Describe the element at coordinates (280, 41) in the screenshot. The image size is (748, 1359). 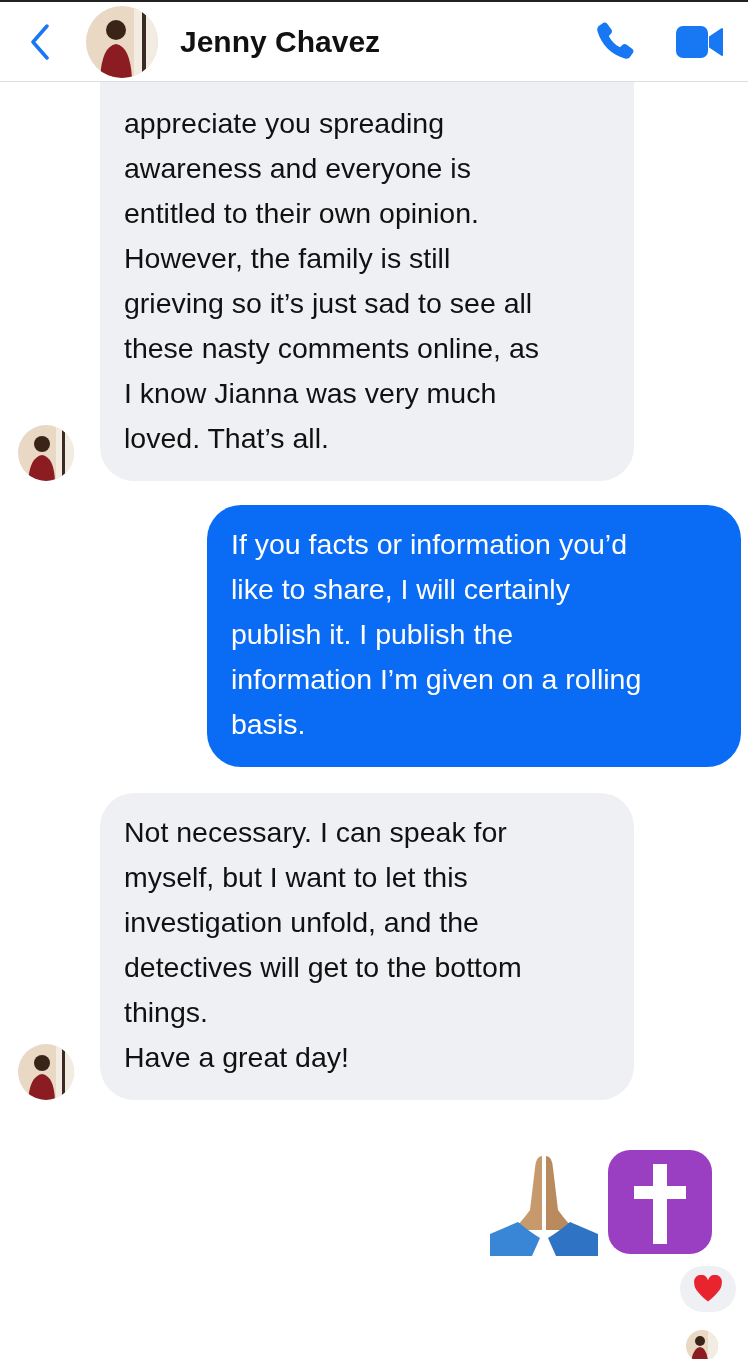
I see `contact-name: Jenny Chavez` at that location.